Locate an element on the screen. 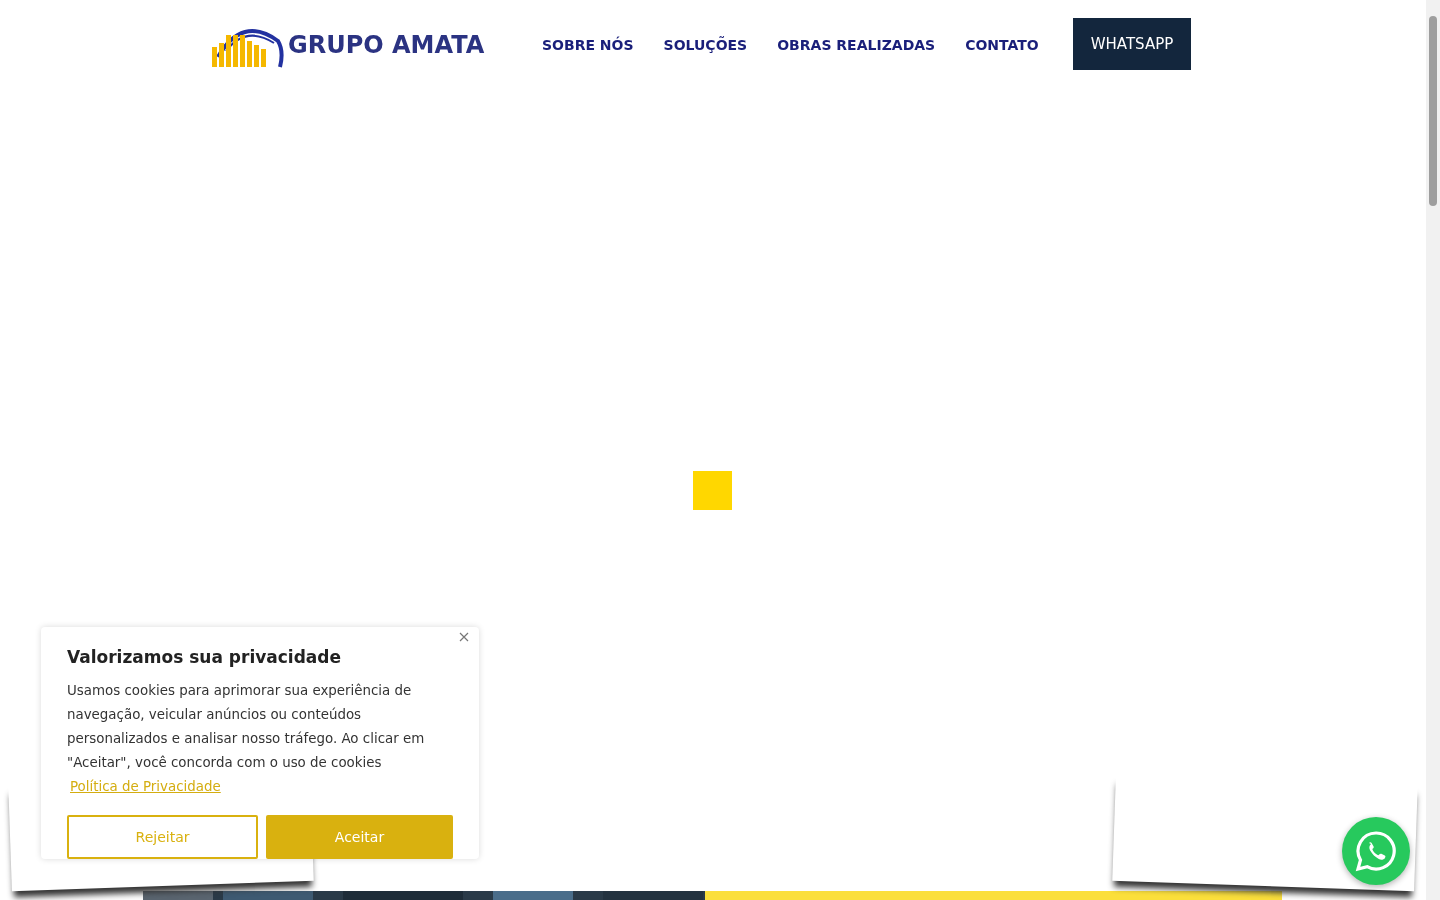 This screenshot has width=1440, height=900. scrollbar is located at coordinates (1433, 450).